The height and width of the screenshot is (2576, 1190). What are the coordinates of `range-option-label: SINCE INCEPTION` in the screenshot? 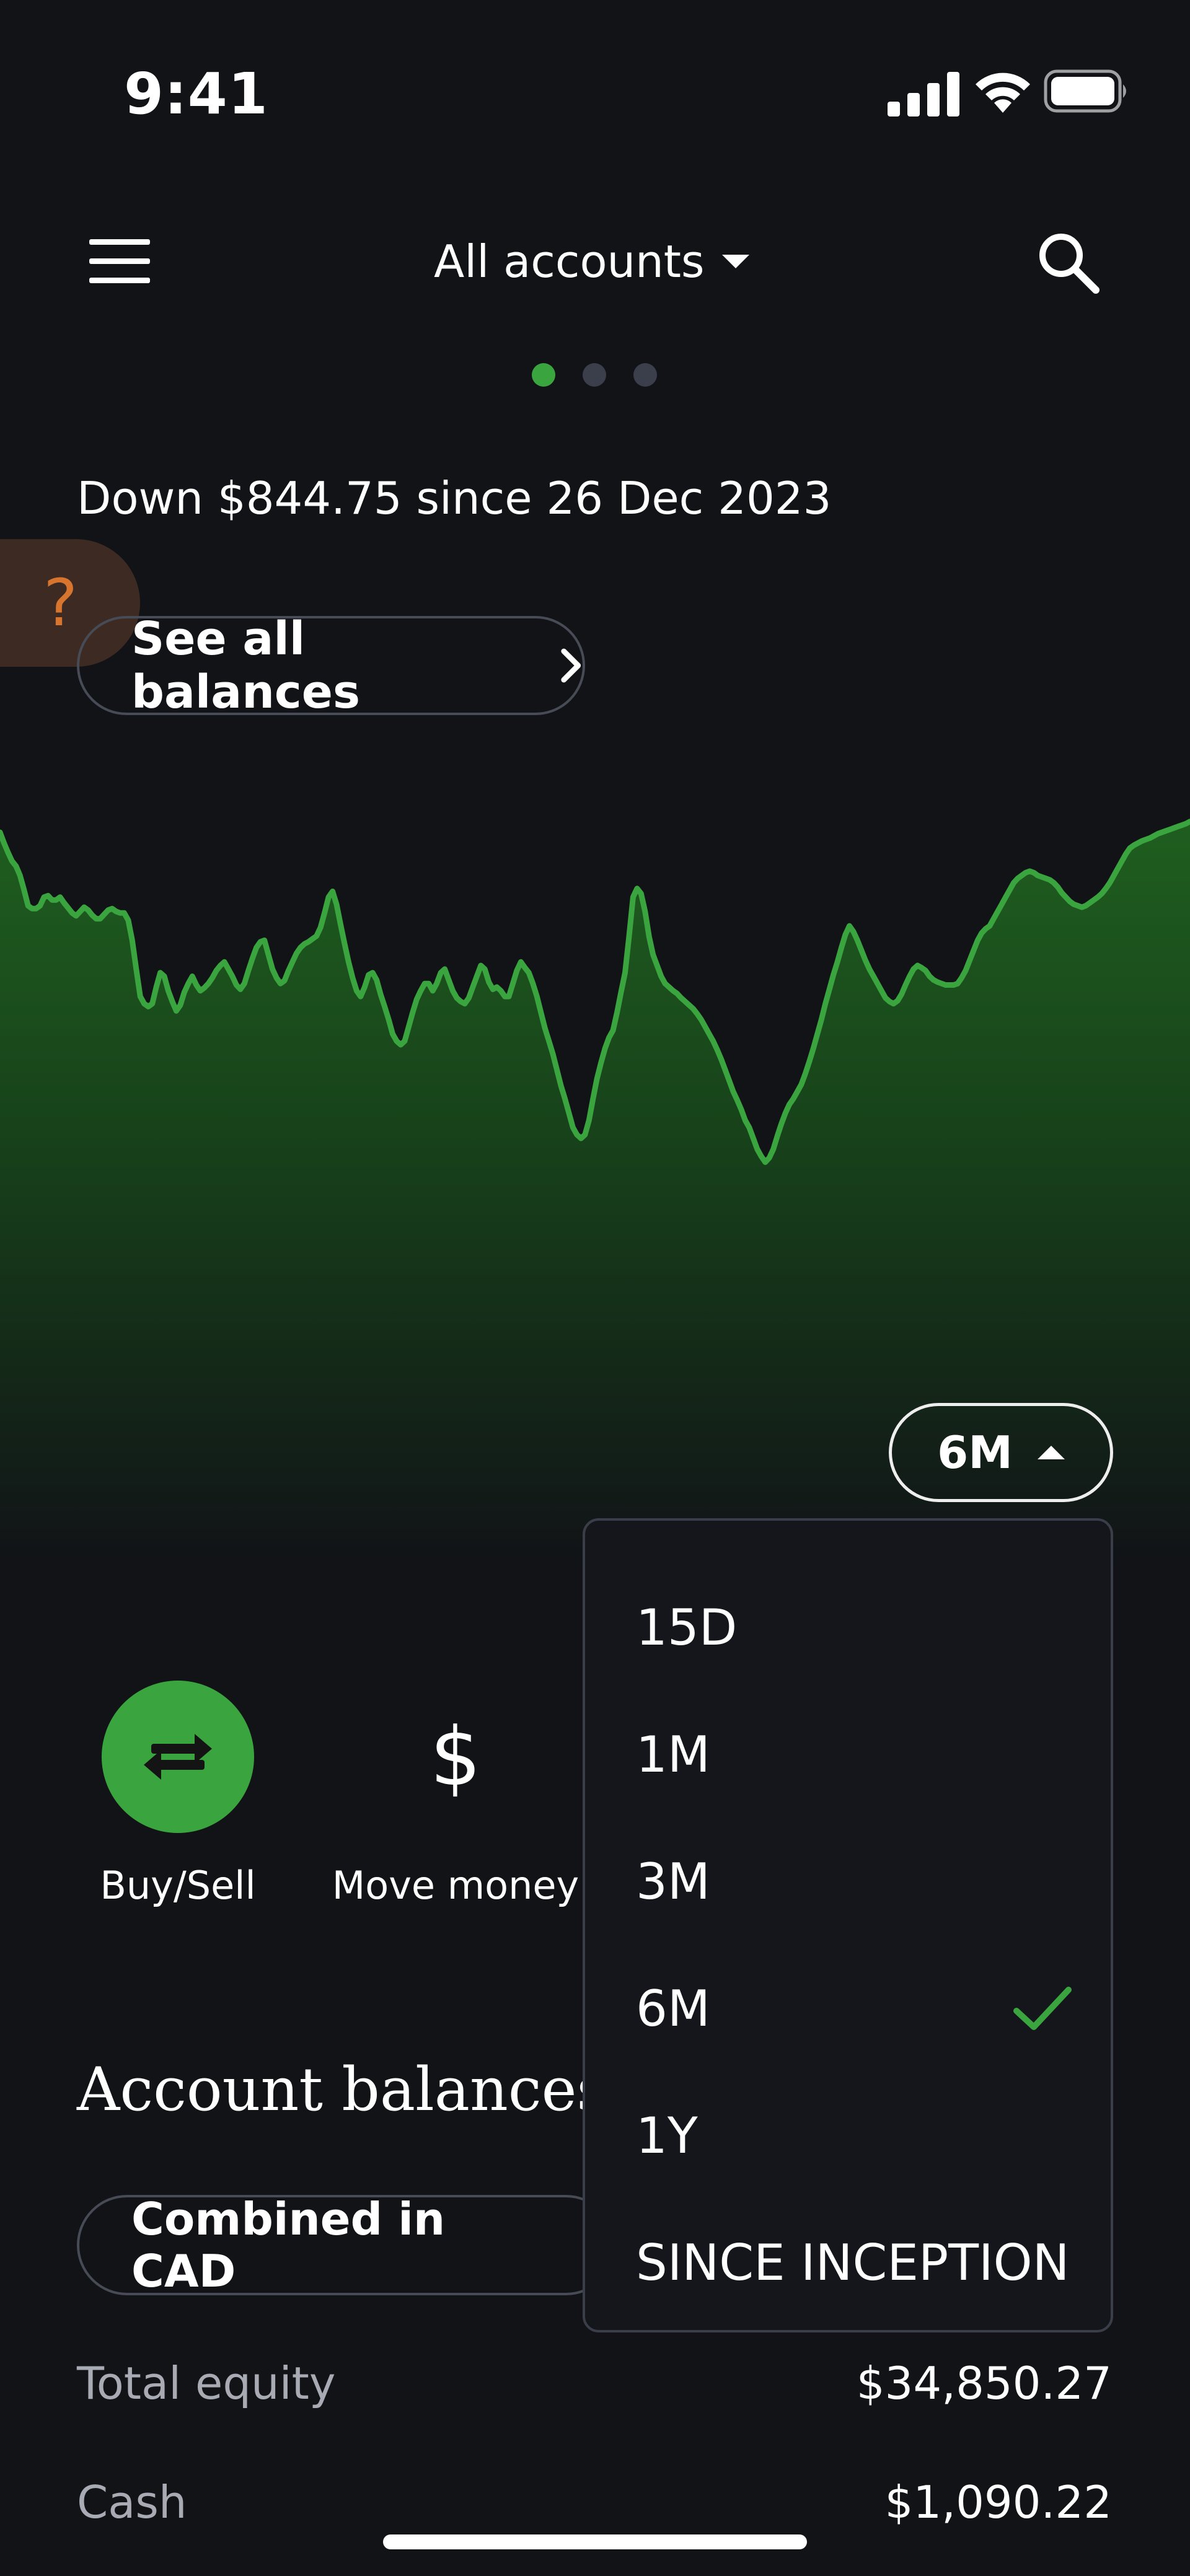 It's located at (853, 2263).